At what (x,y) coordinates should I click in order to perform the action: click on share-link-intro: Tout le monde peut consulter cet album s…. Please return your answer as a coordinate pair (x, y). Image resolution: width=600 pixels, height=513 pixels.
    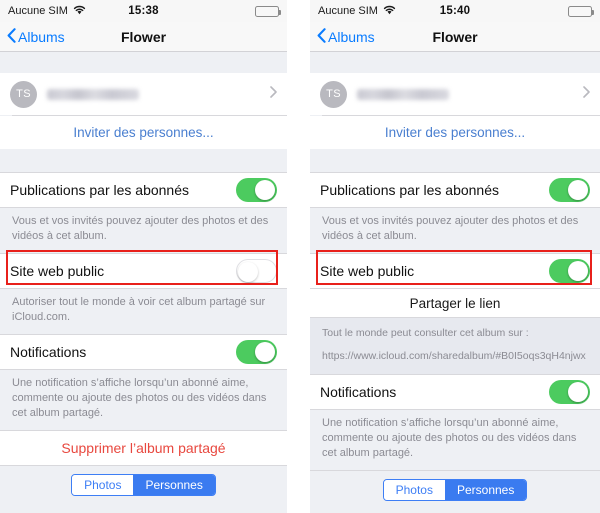
    Looking at the image, I should click on (425, 333).